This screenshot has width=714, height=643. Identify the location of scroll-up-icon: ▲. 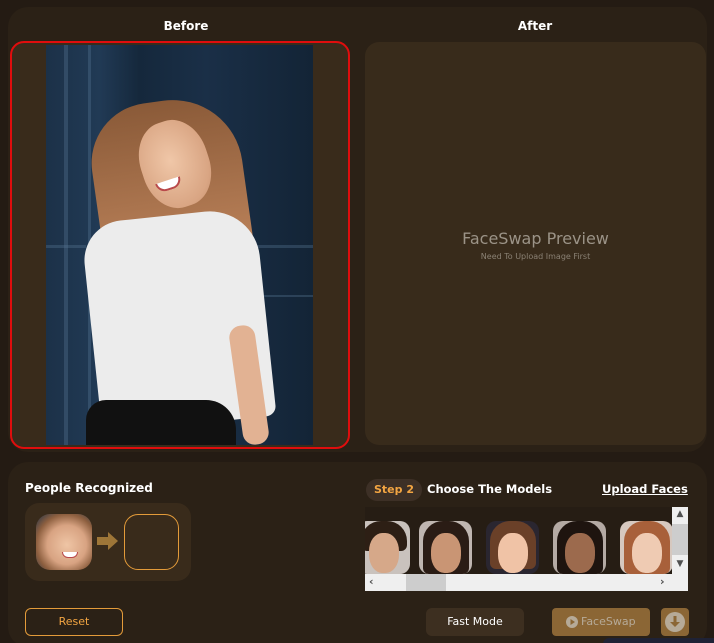
(680, 514).